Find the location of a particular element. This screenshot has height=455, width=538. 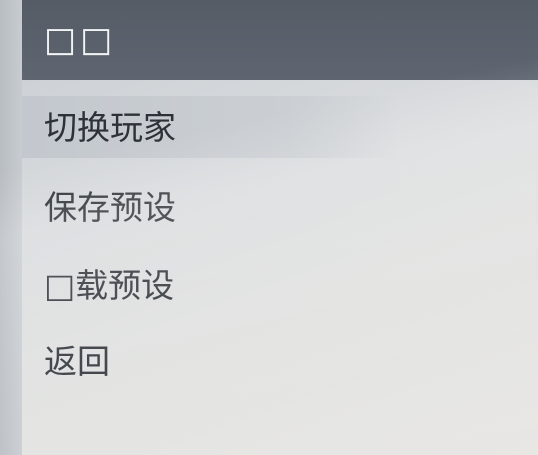

menu-item-label: 保存预设 is located at coordinates (110, 207).